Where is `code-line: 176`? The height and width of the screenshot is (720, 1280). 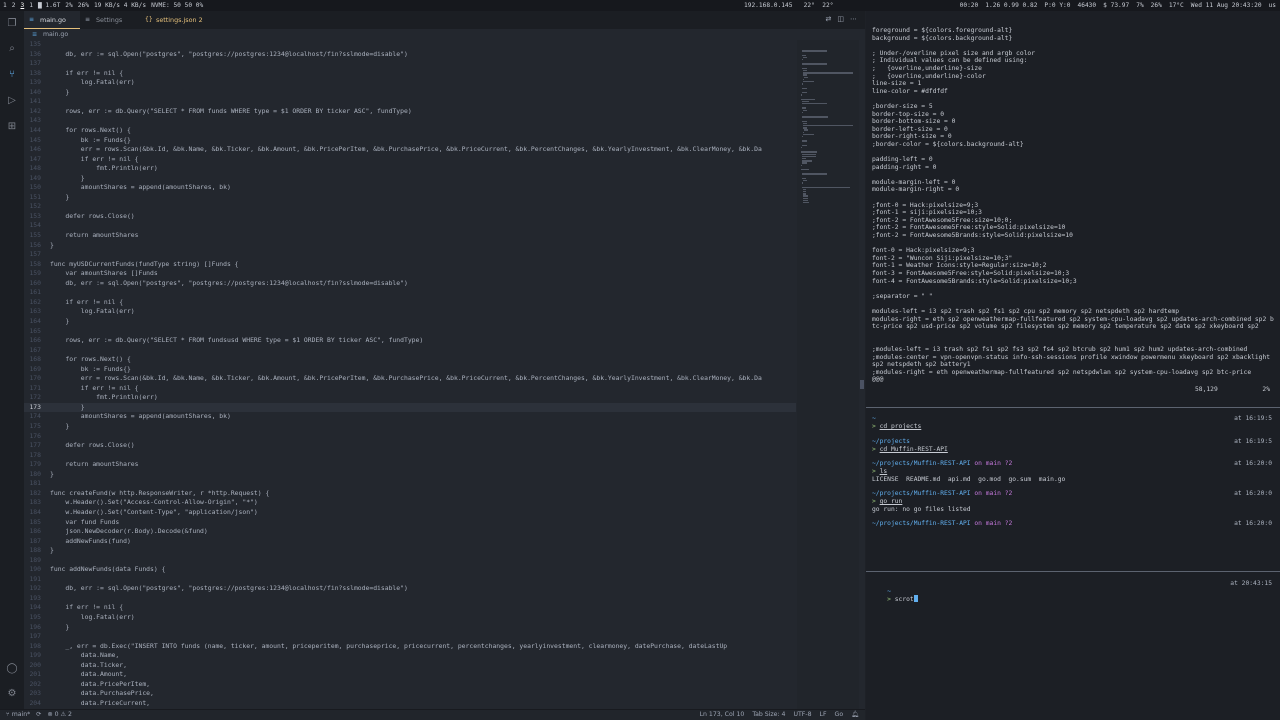
code-line: 176 is located at coordinates (410, 437).